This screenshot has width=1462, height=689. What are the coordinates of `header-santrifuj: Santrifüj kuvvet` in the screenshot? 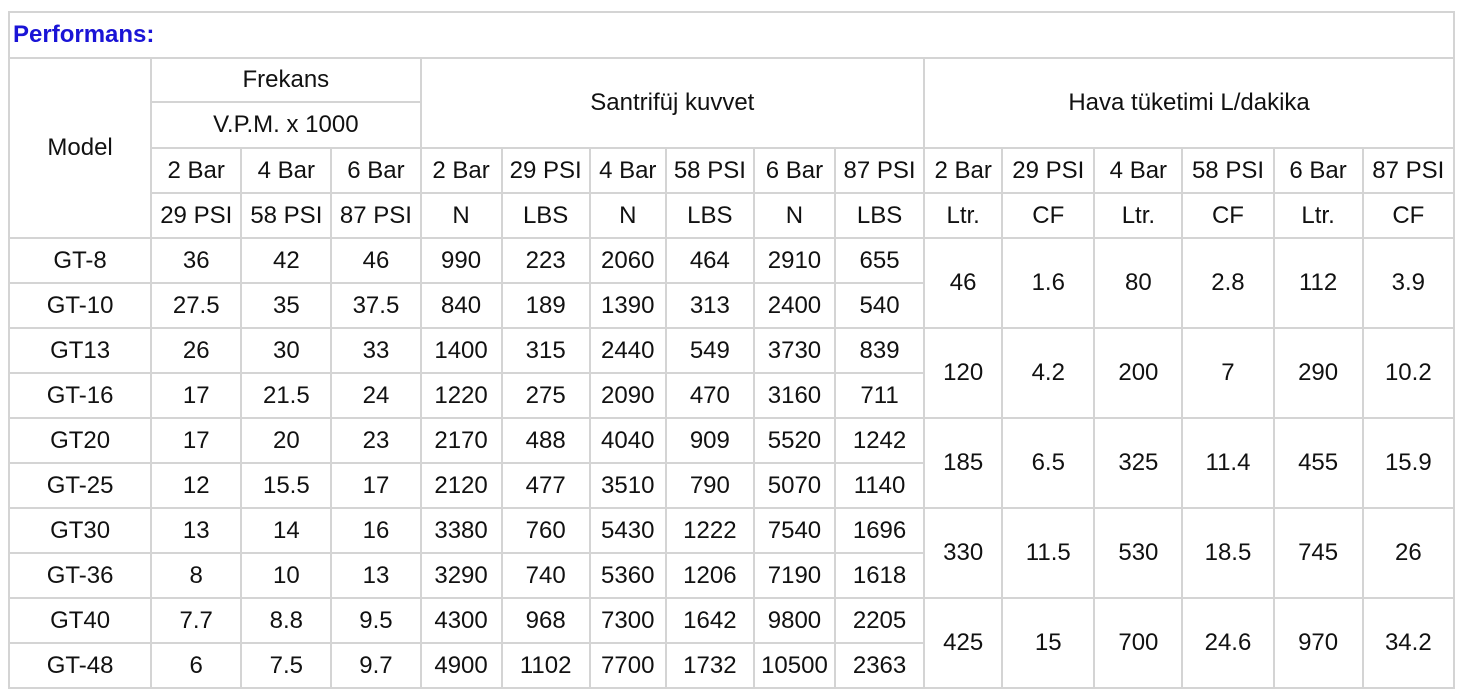 It's located at (672, 103).